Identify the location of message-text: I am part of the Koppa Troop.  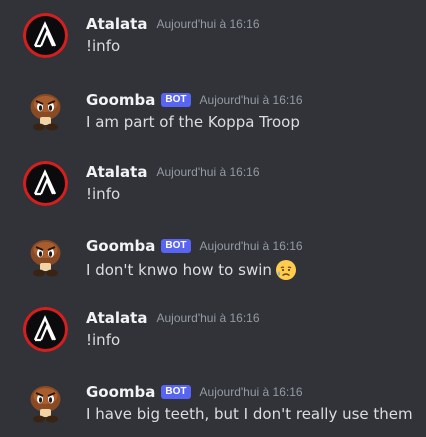
(193, 122).